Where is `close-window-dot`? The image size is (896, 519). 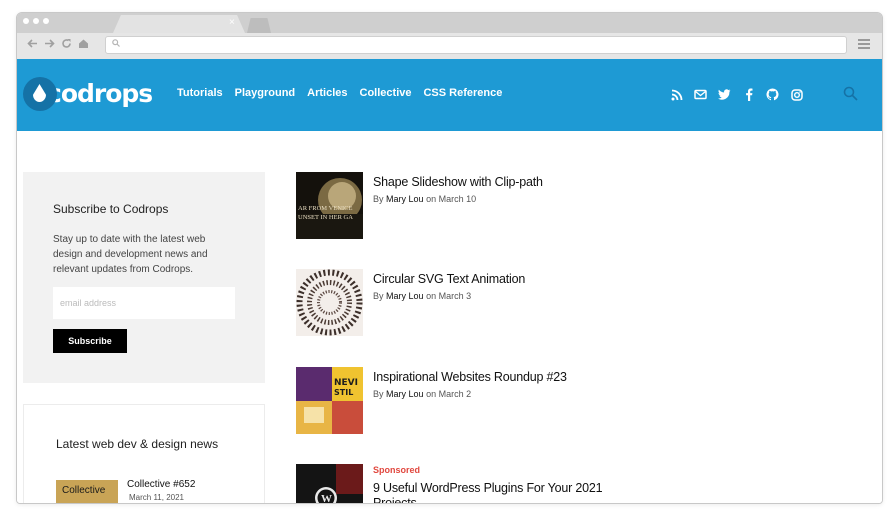
close-window-dot is located at coordinates (26, 21).